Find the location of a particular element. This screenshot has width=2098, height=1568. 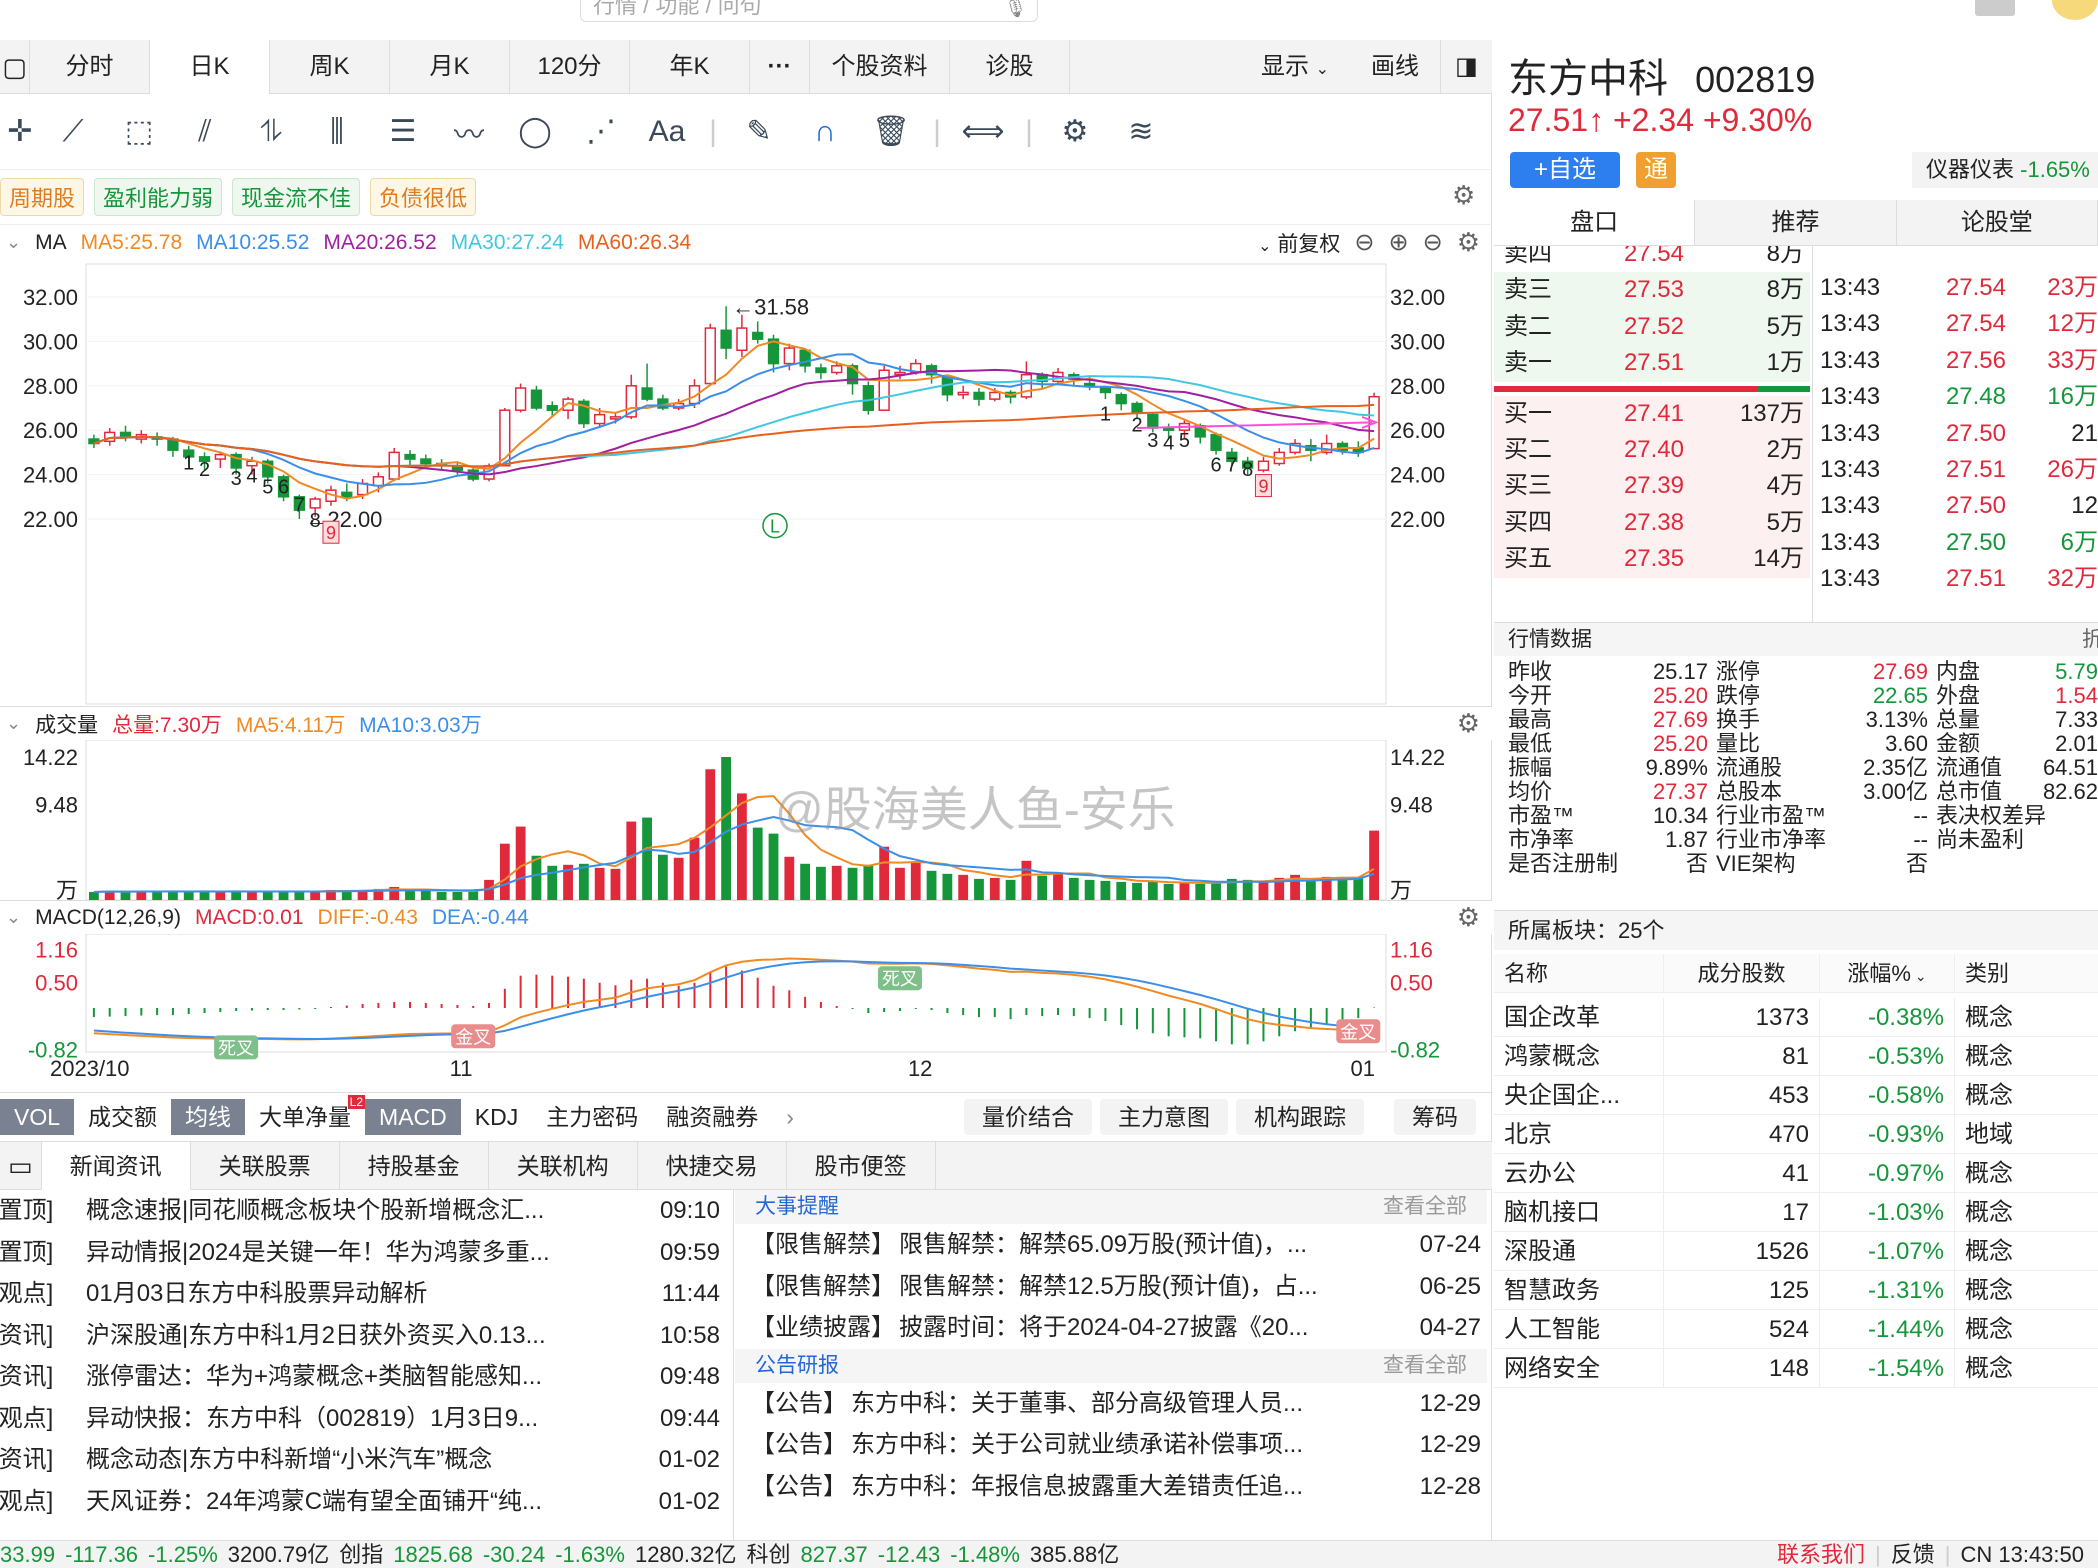

chips-button: 筹码 is located at coordinates (1435, 1117).